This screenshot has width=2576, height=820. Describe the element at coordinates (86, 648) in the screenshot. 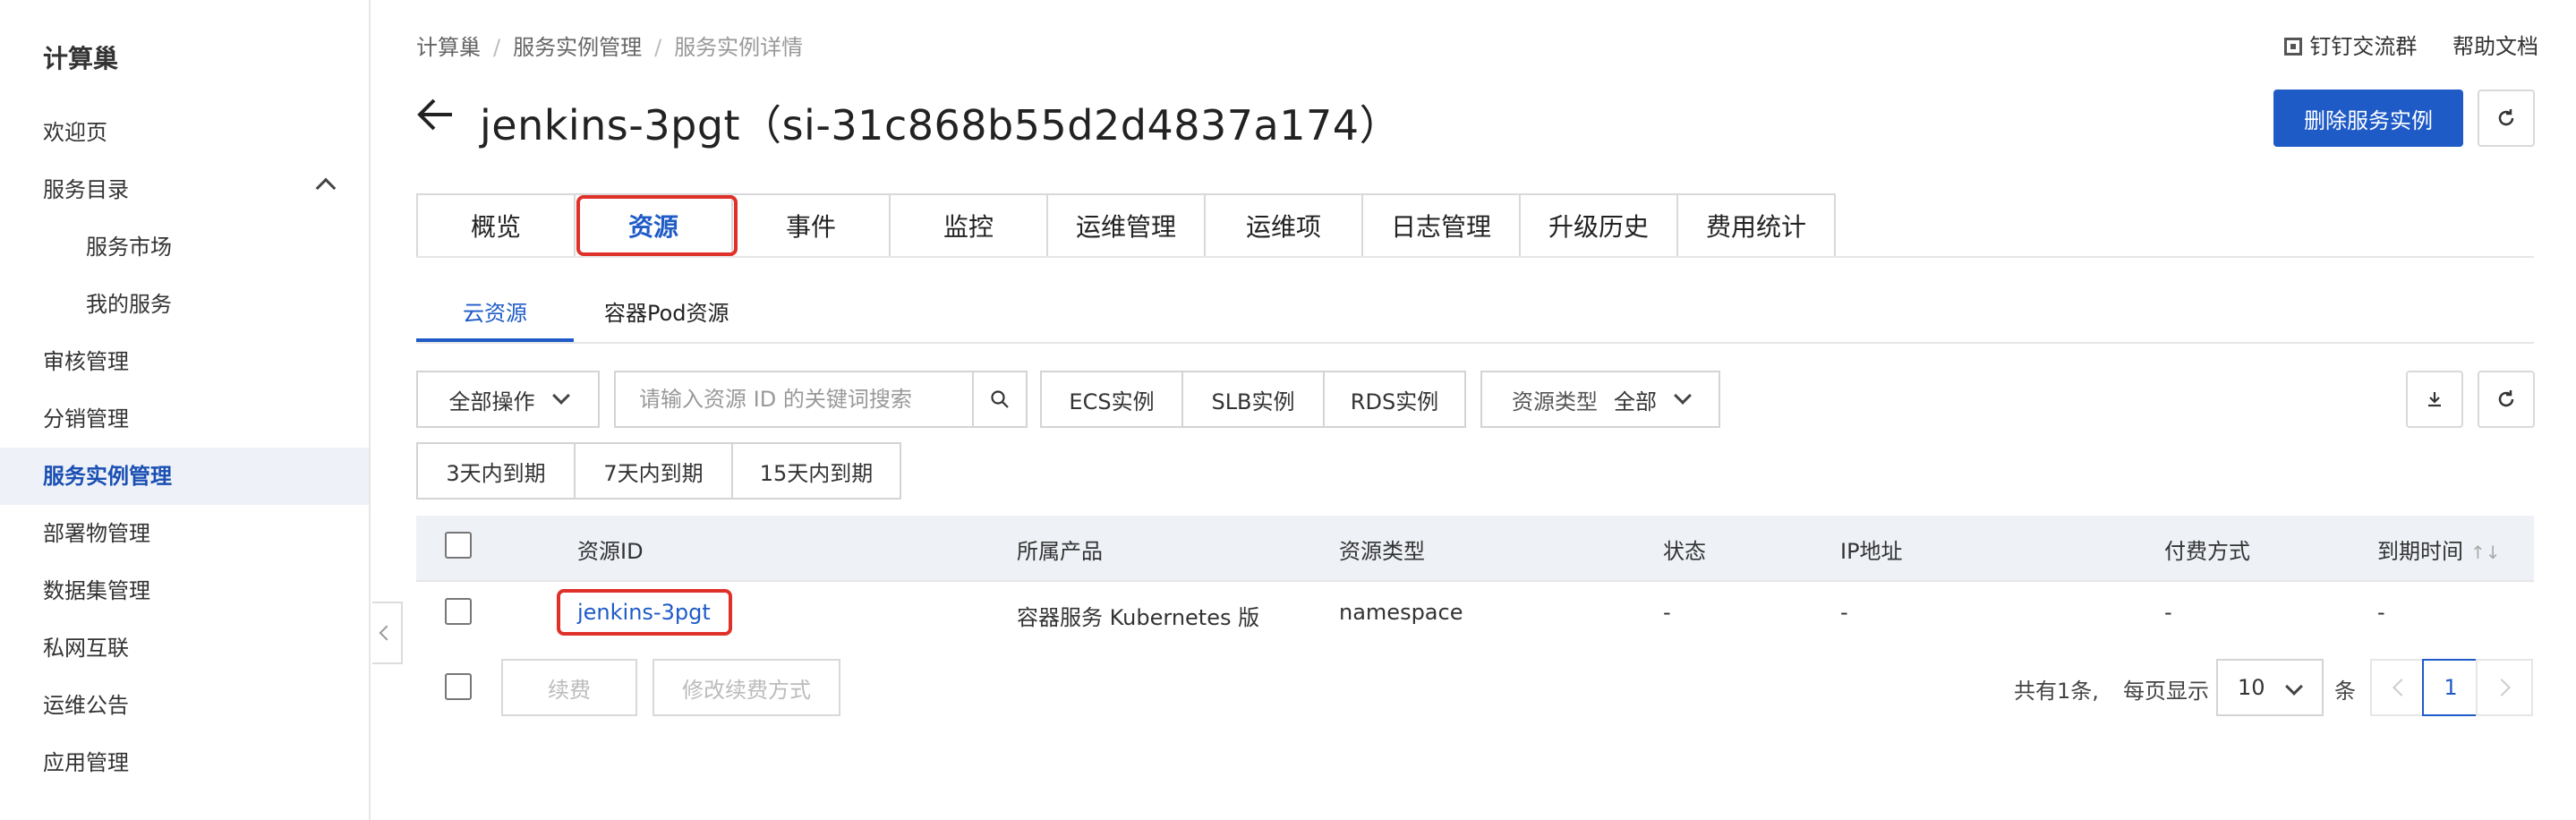

I see `sidebar-item-private-link: 私网互联` at that location.